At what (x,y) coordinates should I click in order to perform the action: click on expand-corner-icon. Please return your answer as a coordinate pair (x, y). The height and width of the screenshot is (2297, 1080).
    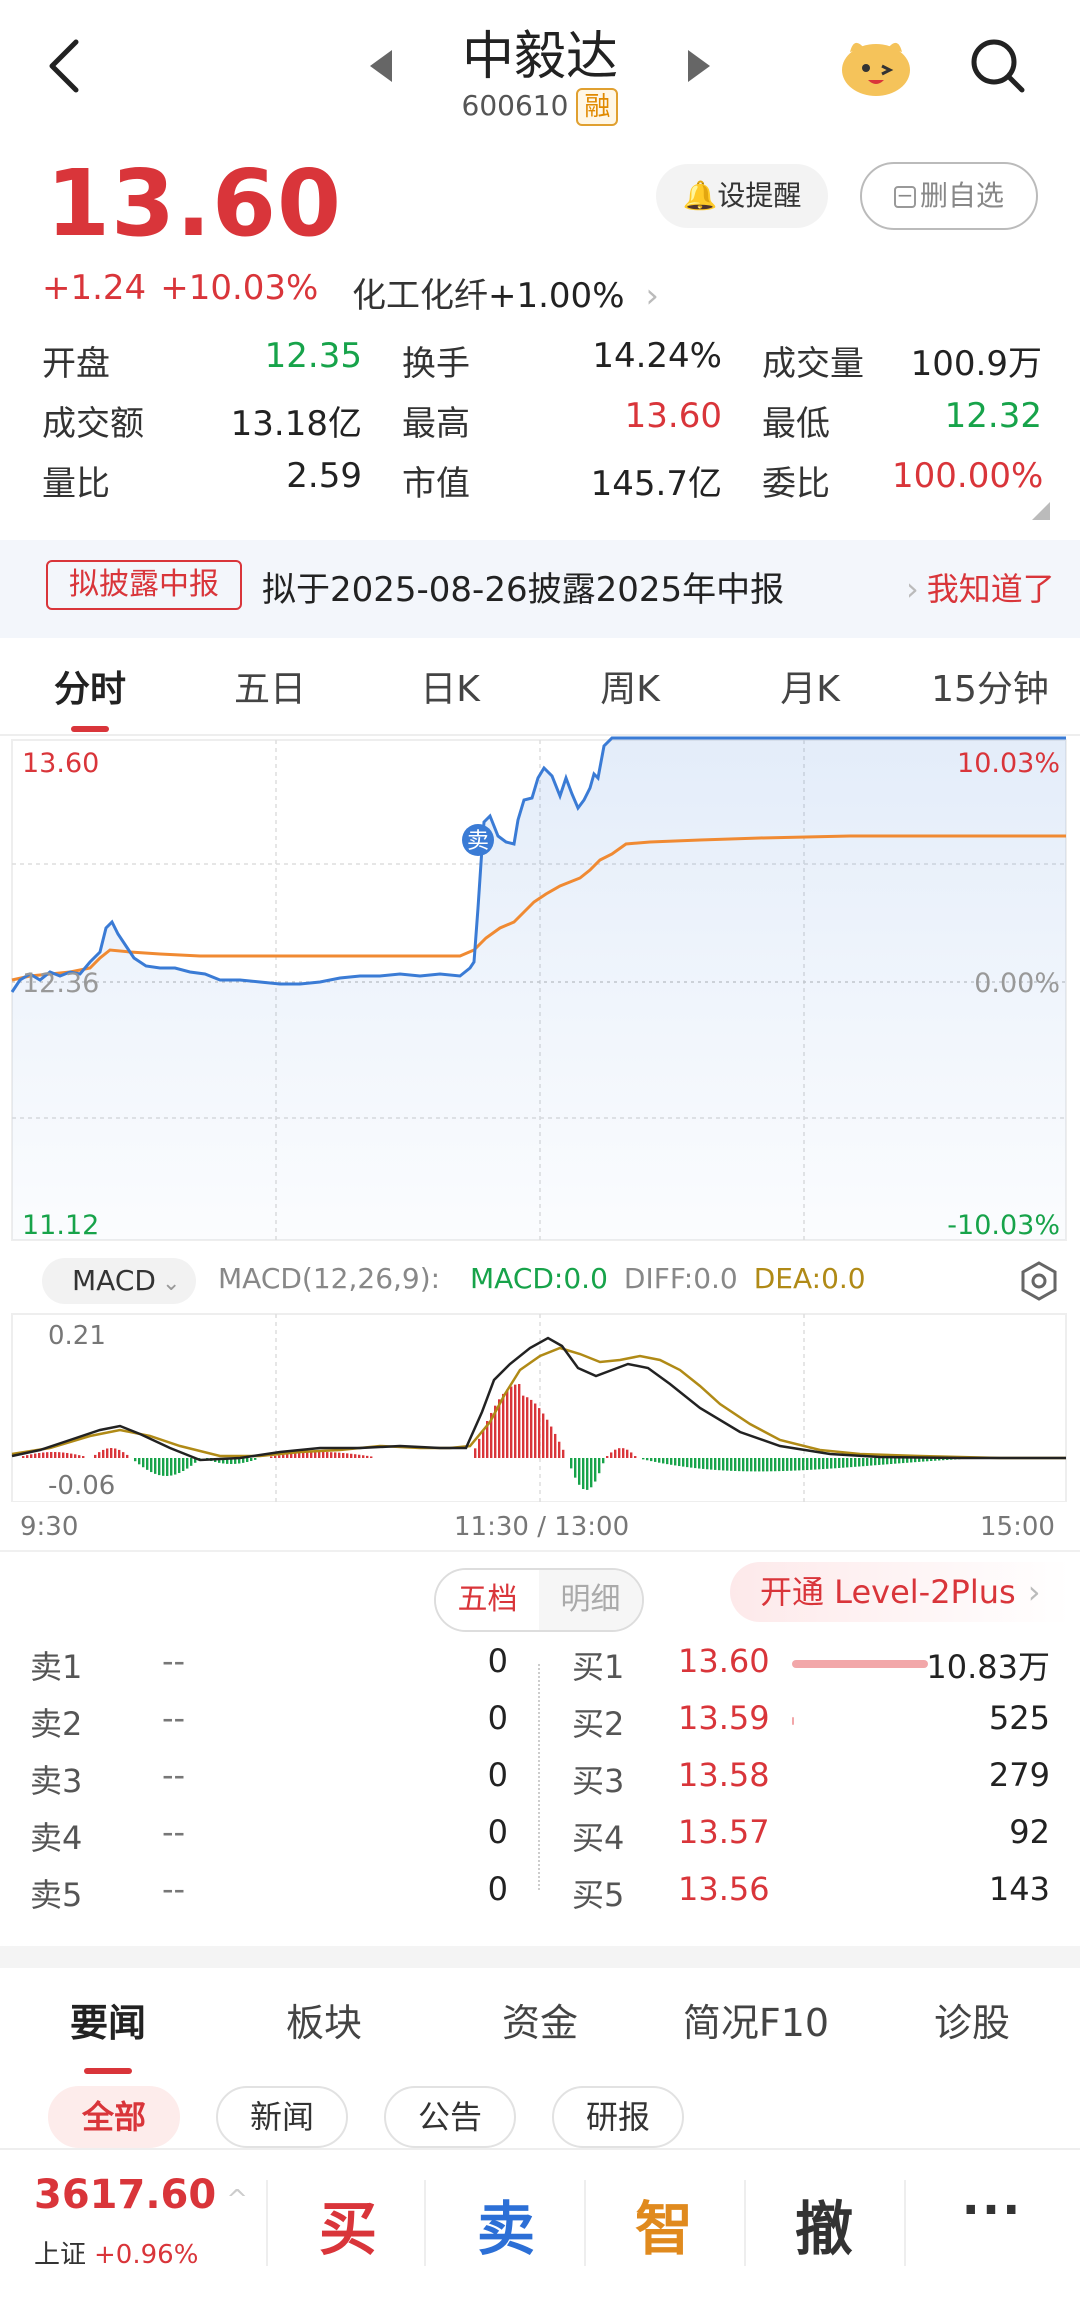
    Looking at the image, I should click on (1041, 511).